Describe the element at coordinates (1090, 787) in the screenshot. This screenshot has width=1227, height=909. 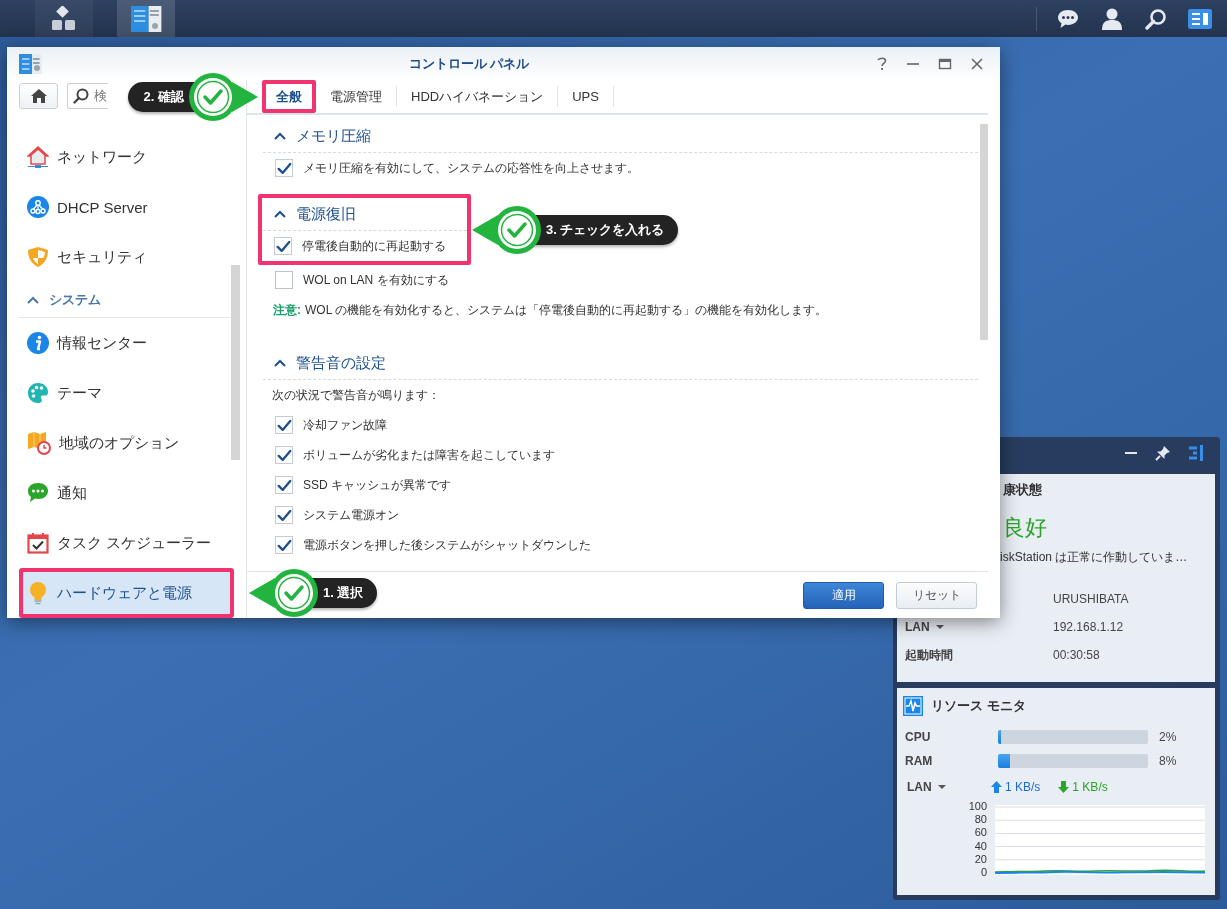
I see `download-rate: 1 KB/s` at that location.